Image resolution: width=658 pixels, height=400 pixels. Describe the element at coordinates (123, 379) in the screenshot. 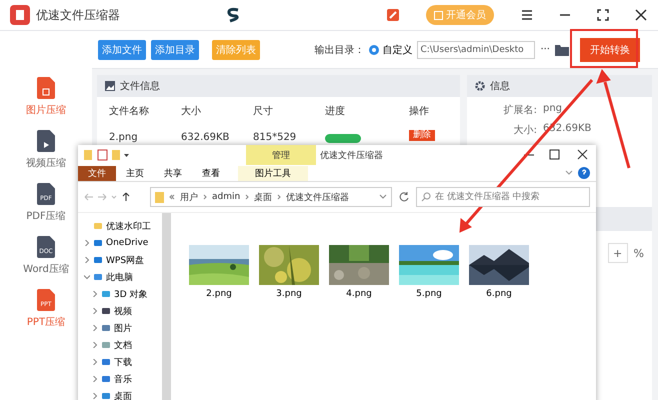

I see `nav-item: 音乐` at that location.